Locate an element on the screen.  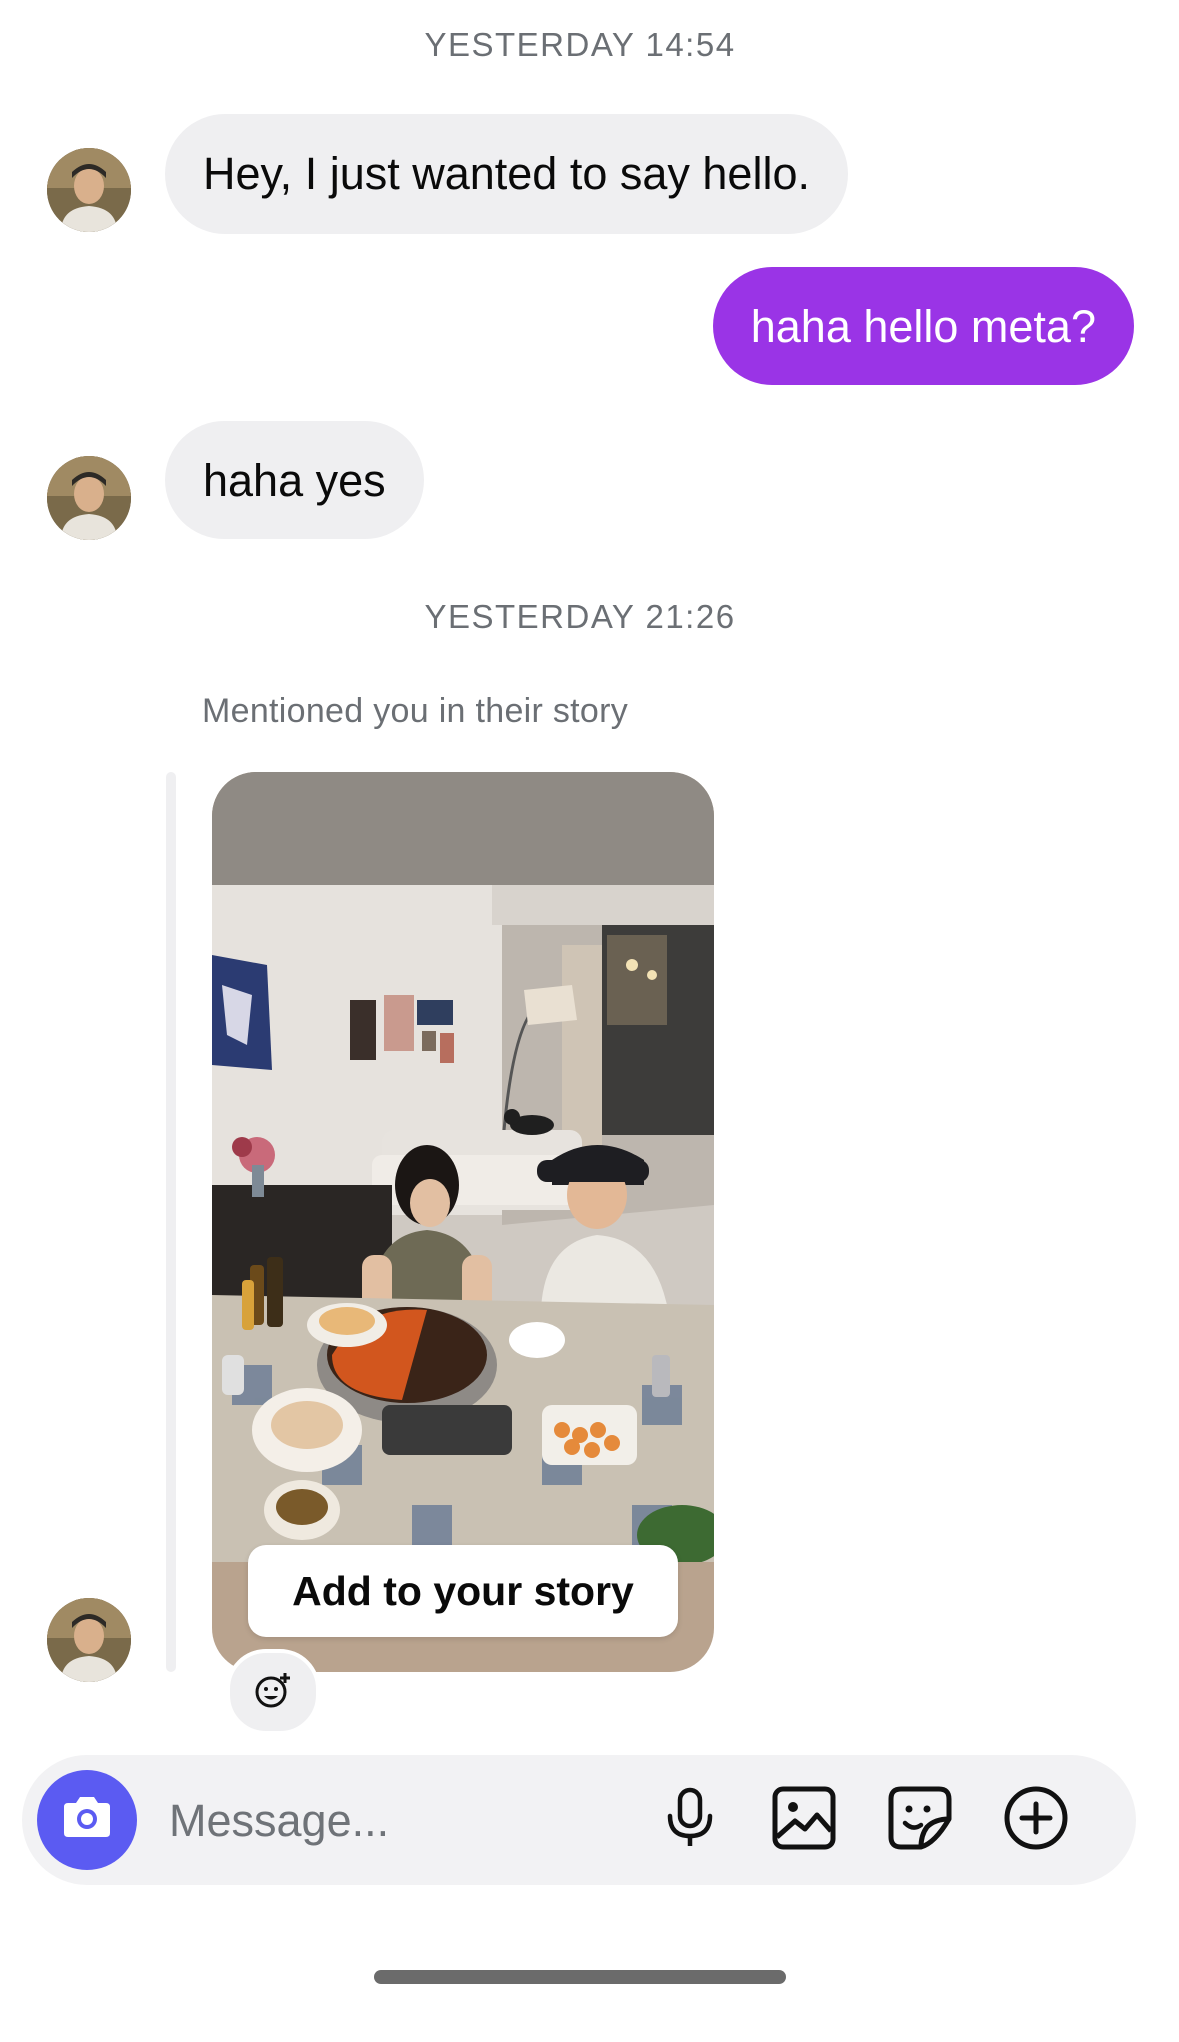
plus-circle-icon is located at coordinates (1036, 1820).